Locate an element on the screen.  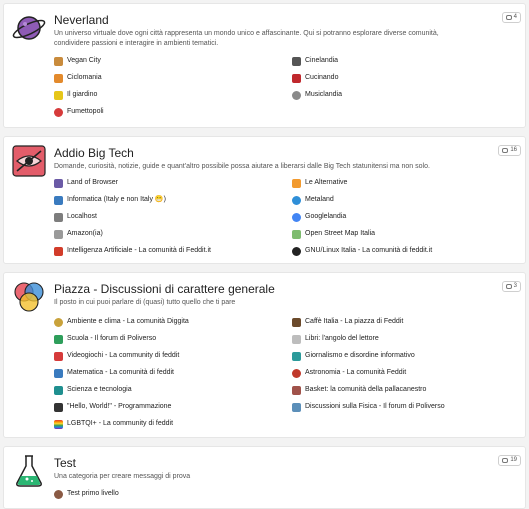
vegan-icon is located at coordinates (58, 61).